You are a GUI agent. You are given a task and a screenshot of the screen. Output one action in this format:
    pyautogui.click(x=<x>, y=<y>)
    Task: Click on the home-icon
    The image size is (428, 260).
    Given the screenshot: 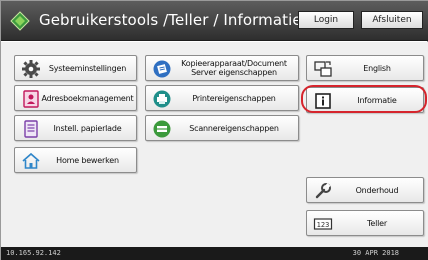 What is the action you would take?
    pyautogui.click(x=31, y=160)
    